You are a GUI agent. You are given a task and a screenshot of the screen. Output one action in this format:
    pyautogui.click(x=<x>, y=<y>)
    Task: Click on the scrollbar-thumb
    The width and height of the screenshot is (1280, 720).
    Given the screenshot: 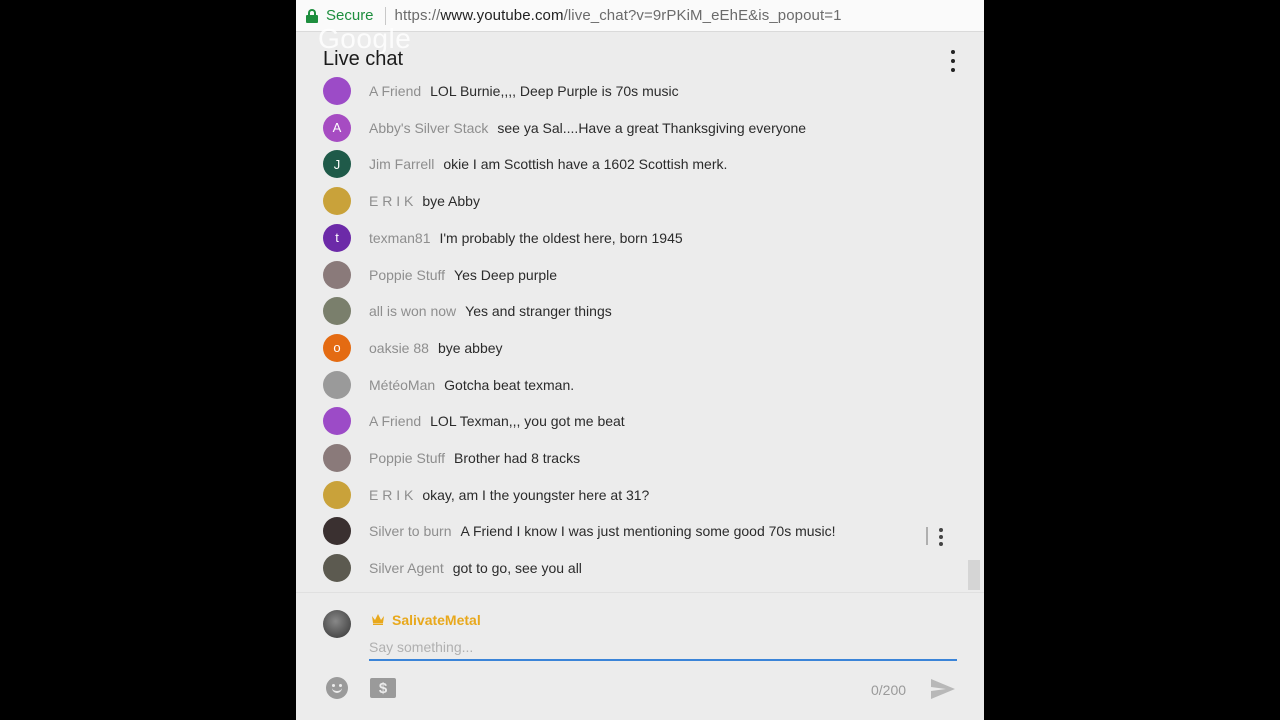 What is the action you would take?
    pyautogui.click(x=974, y=575)
    